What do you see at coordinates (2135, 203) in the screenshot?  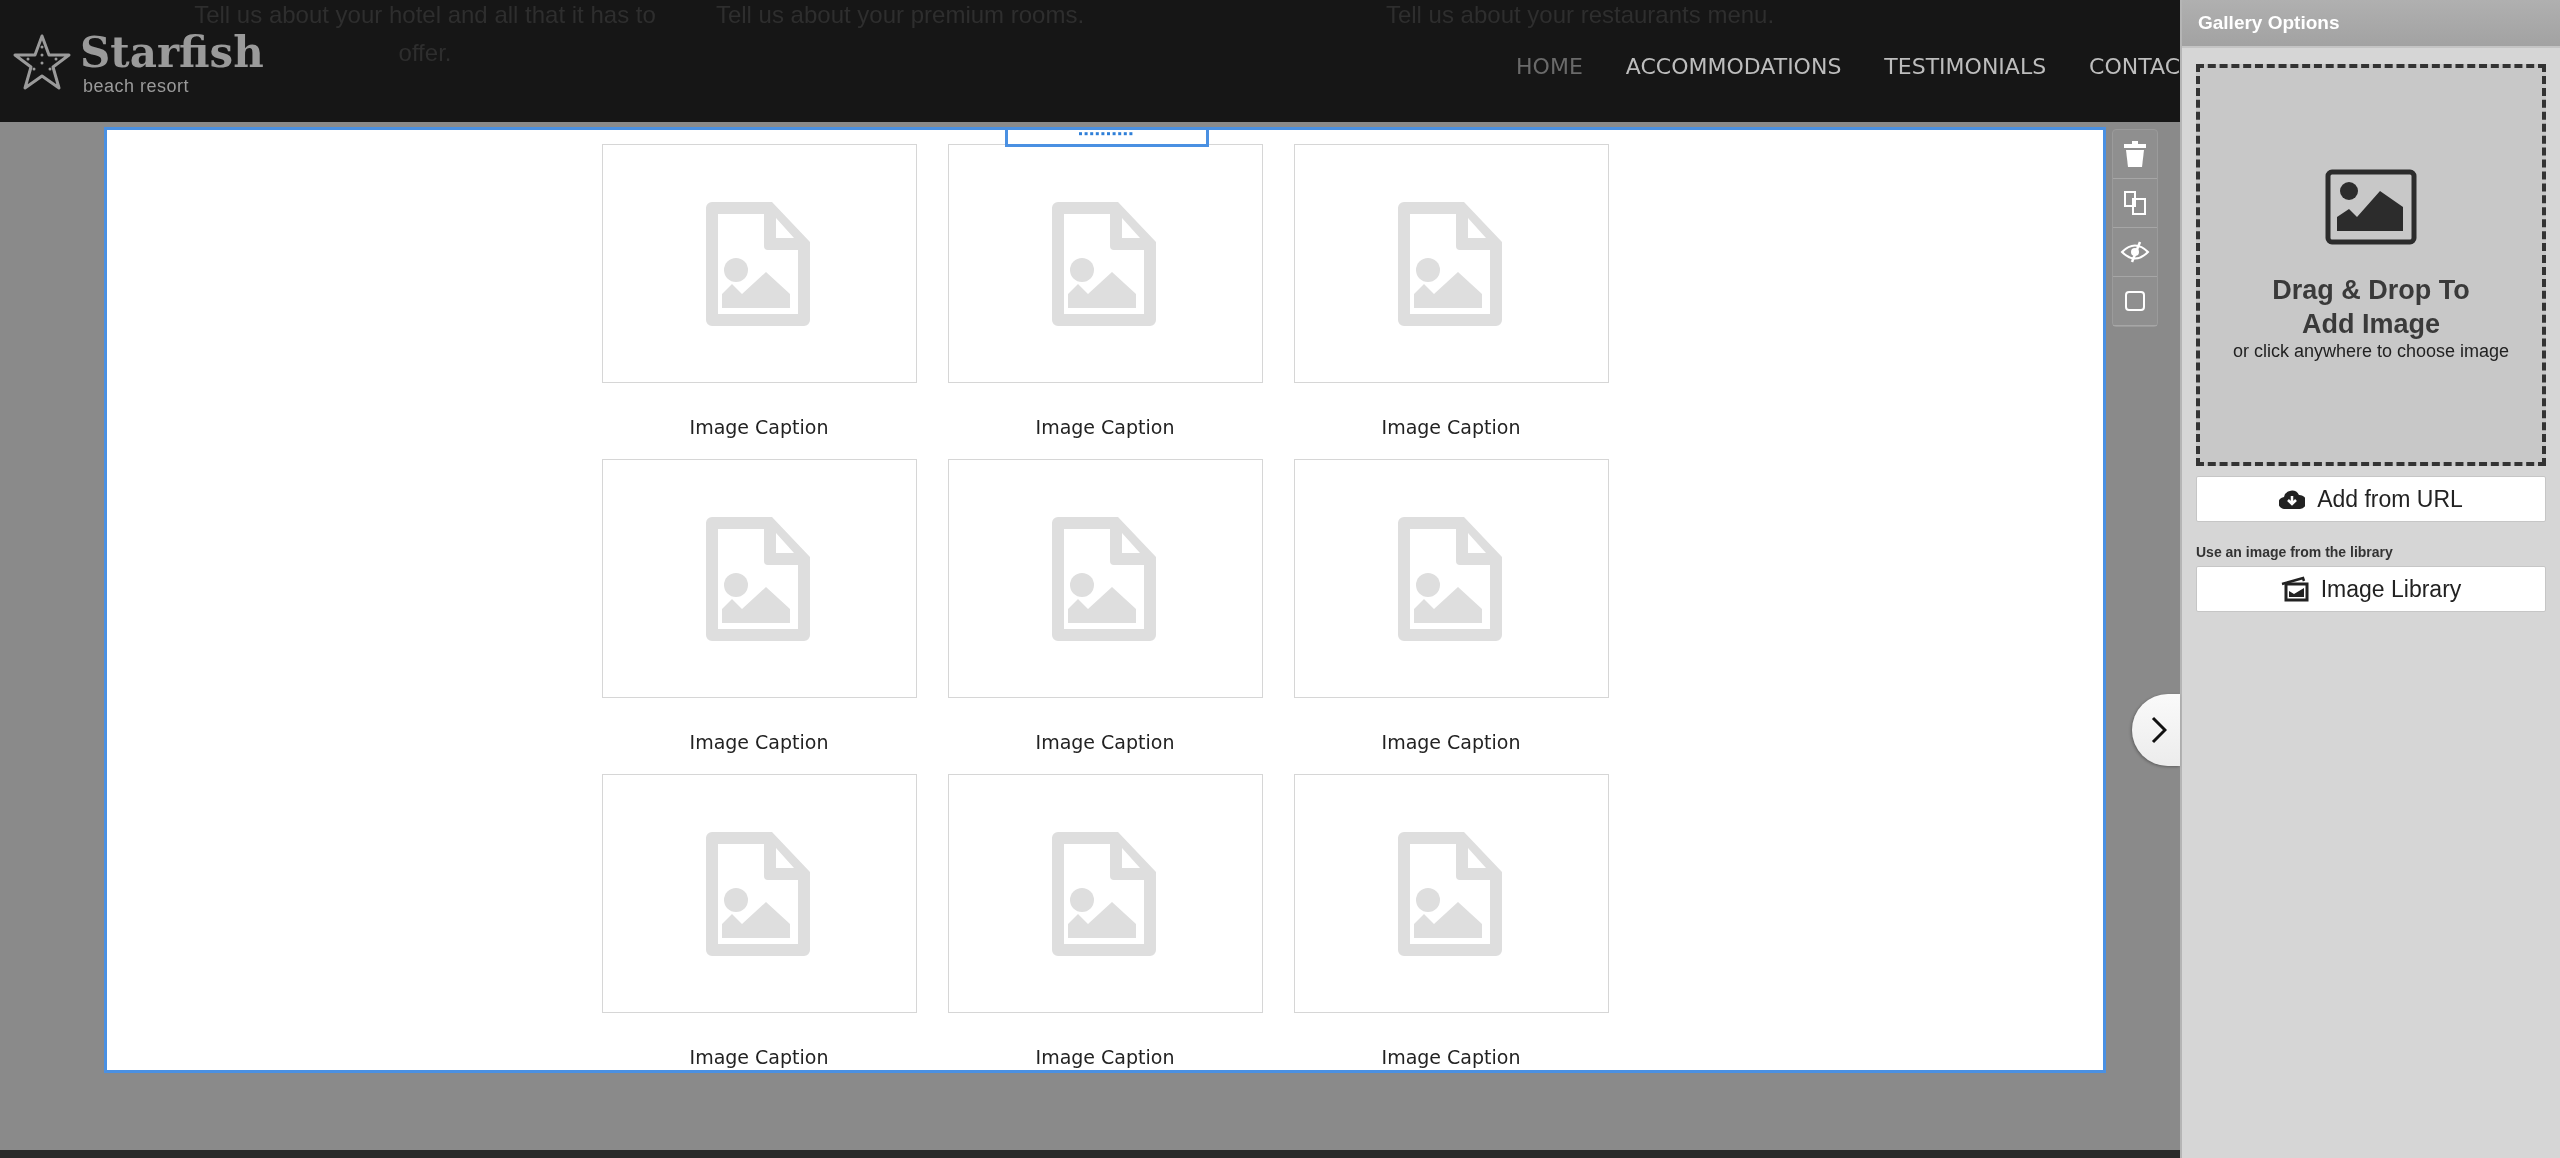 I see `copy-icon` at bounding box center [2135, 203].